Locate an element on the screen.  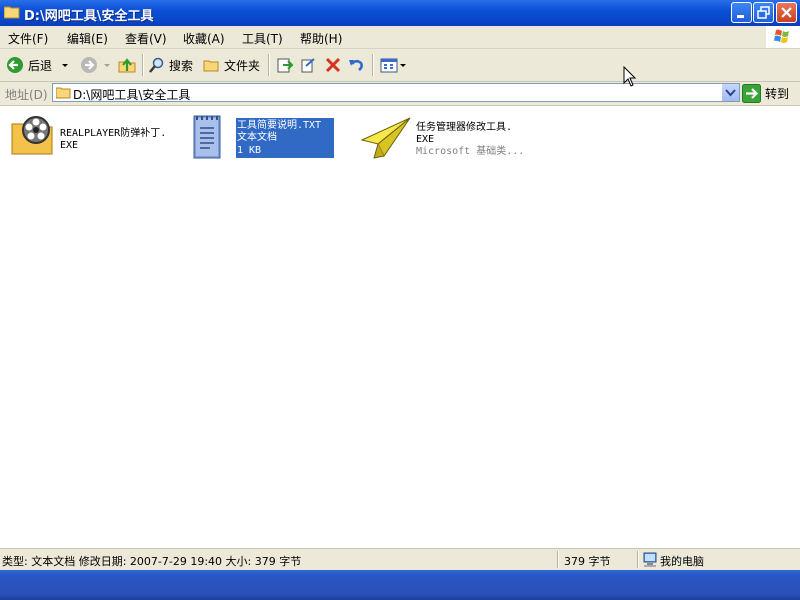
address-dropdown-button is located at coordinates (730, 92).